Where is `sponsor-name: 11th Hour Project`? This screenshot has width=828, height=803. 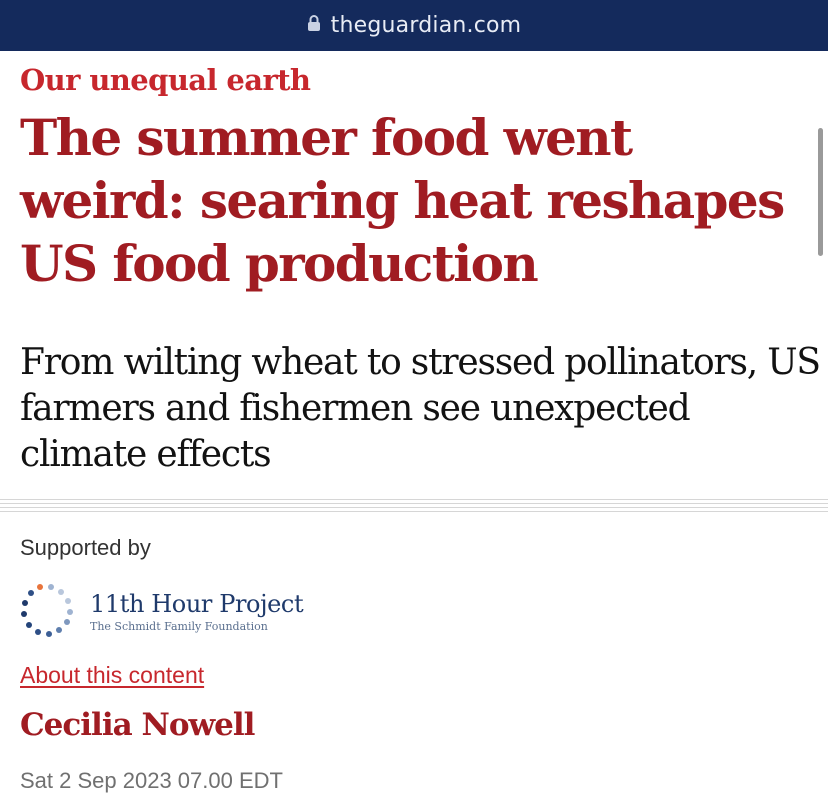 sponsor-name: 11th Hour Project is located at coordinates (197, 604).